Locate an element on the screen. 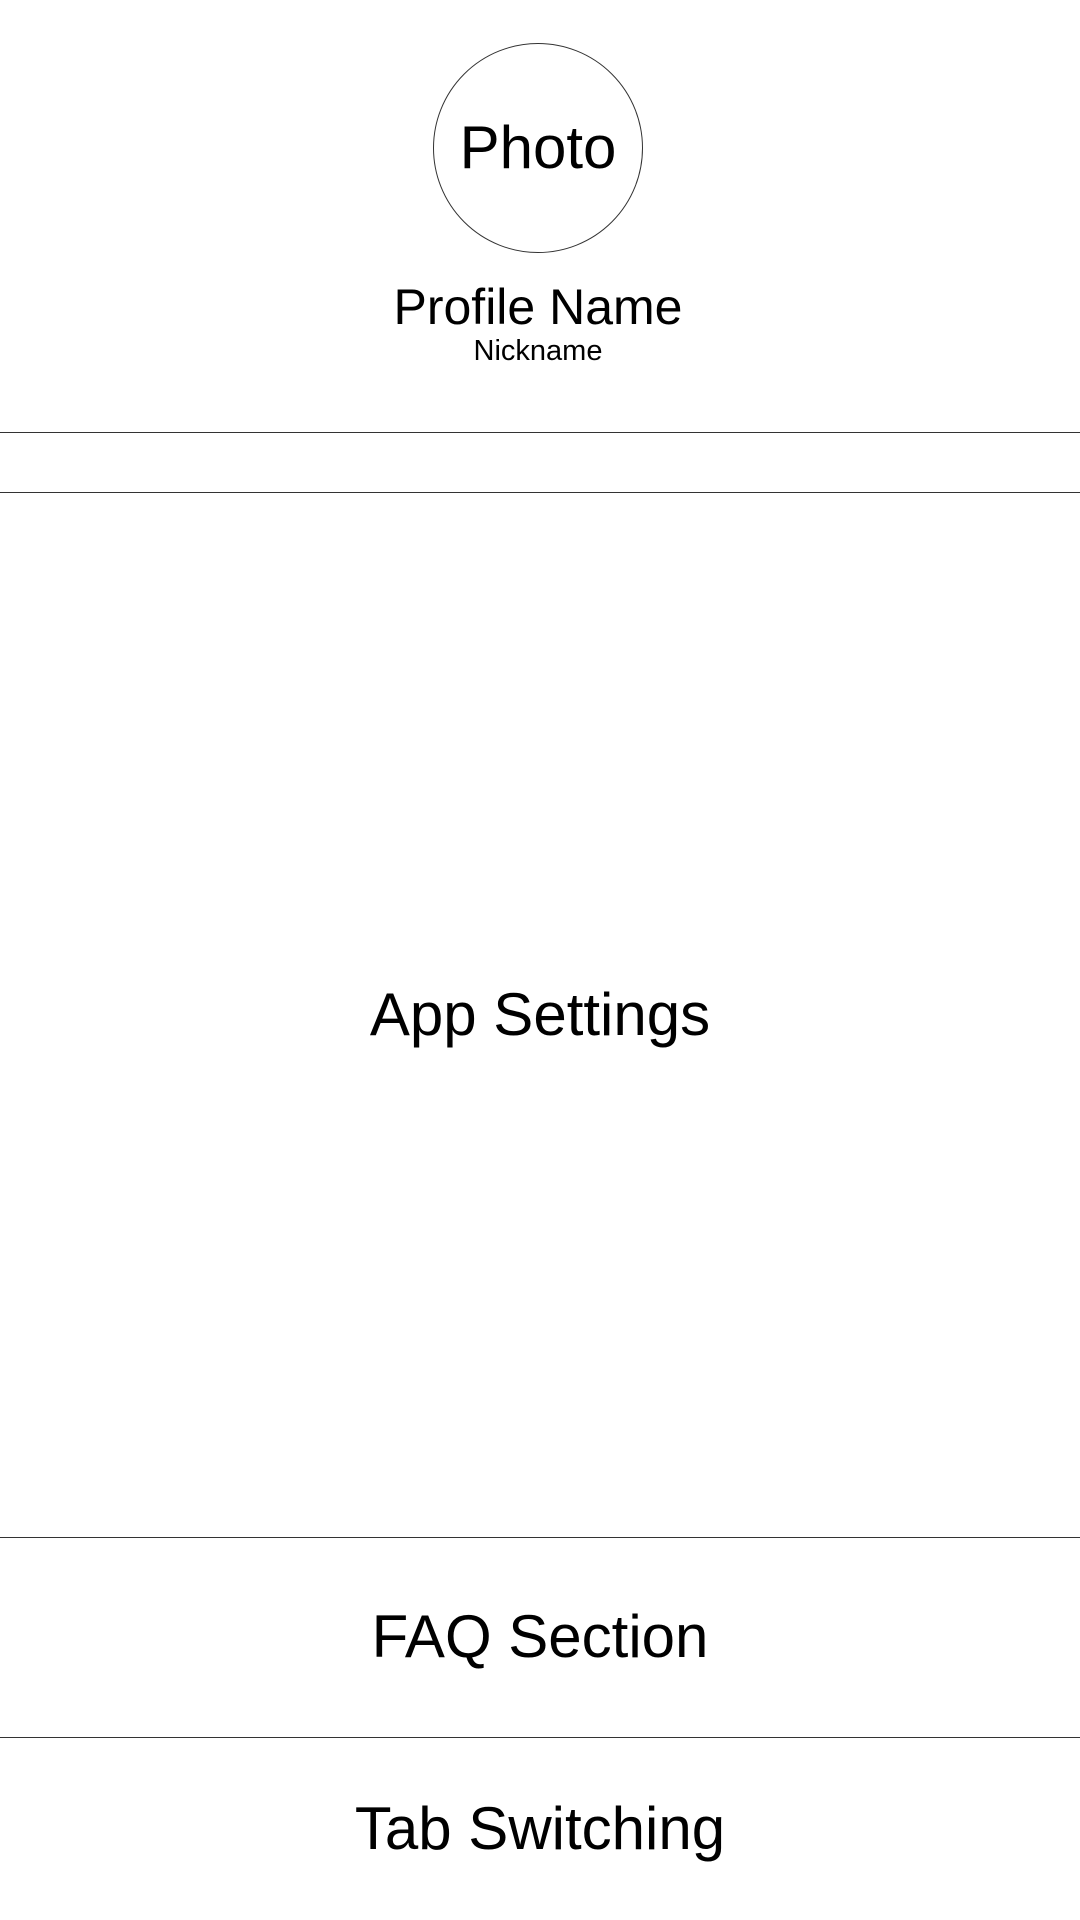 This screenshot has height=1920, width=1080. tab-switching-label: Tab Switching is located at coordinates (540, 1828).